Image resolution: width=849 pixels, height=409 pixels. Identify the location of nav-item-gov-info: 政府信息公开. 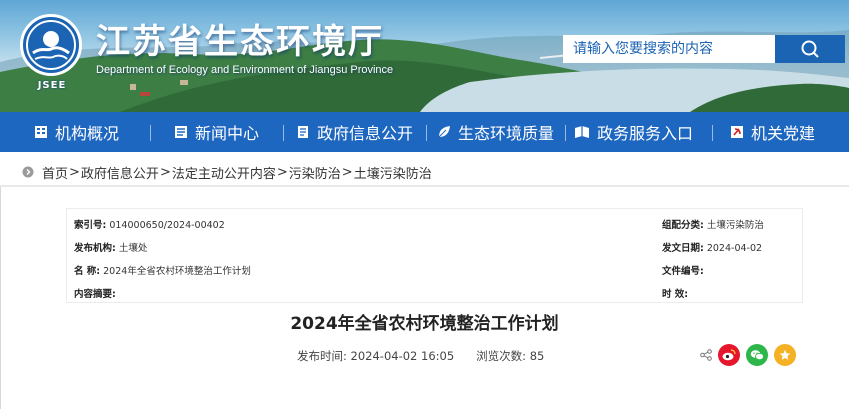
(354, 132).